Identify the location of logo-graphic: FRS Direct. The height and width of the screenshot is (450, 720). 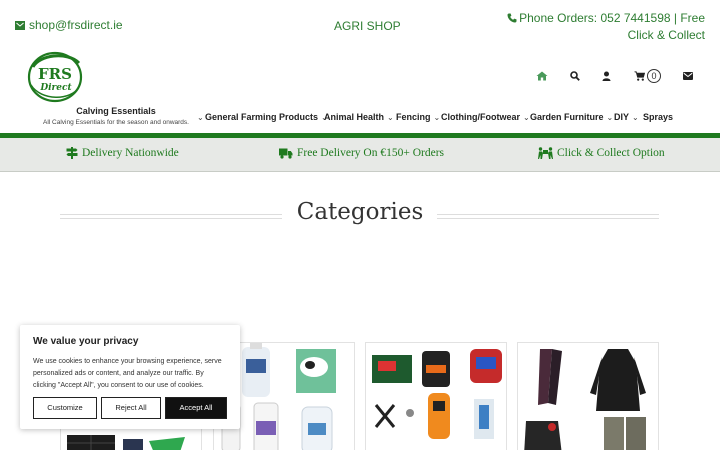
(55, 77).